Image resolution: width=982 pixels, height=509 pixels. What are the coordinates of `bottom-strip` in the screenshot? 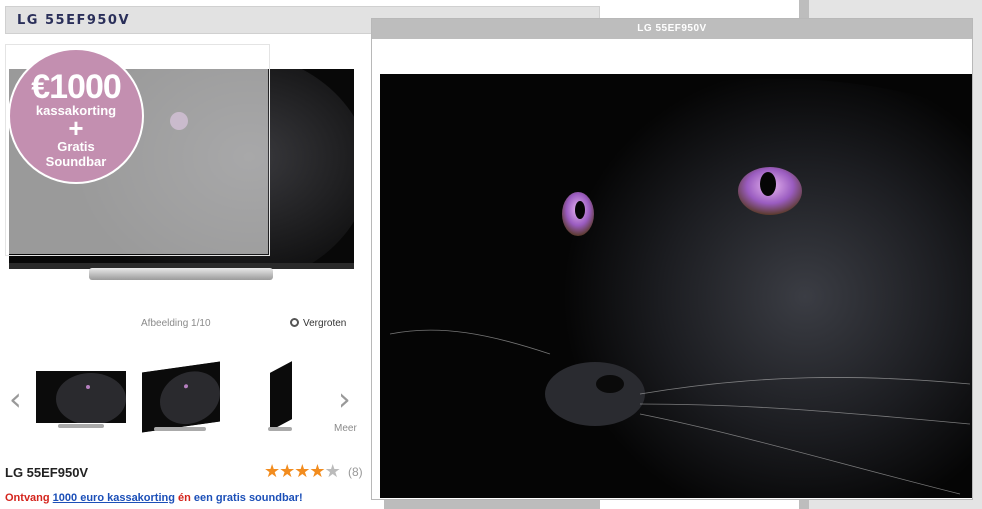 It's located at (492, 504).